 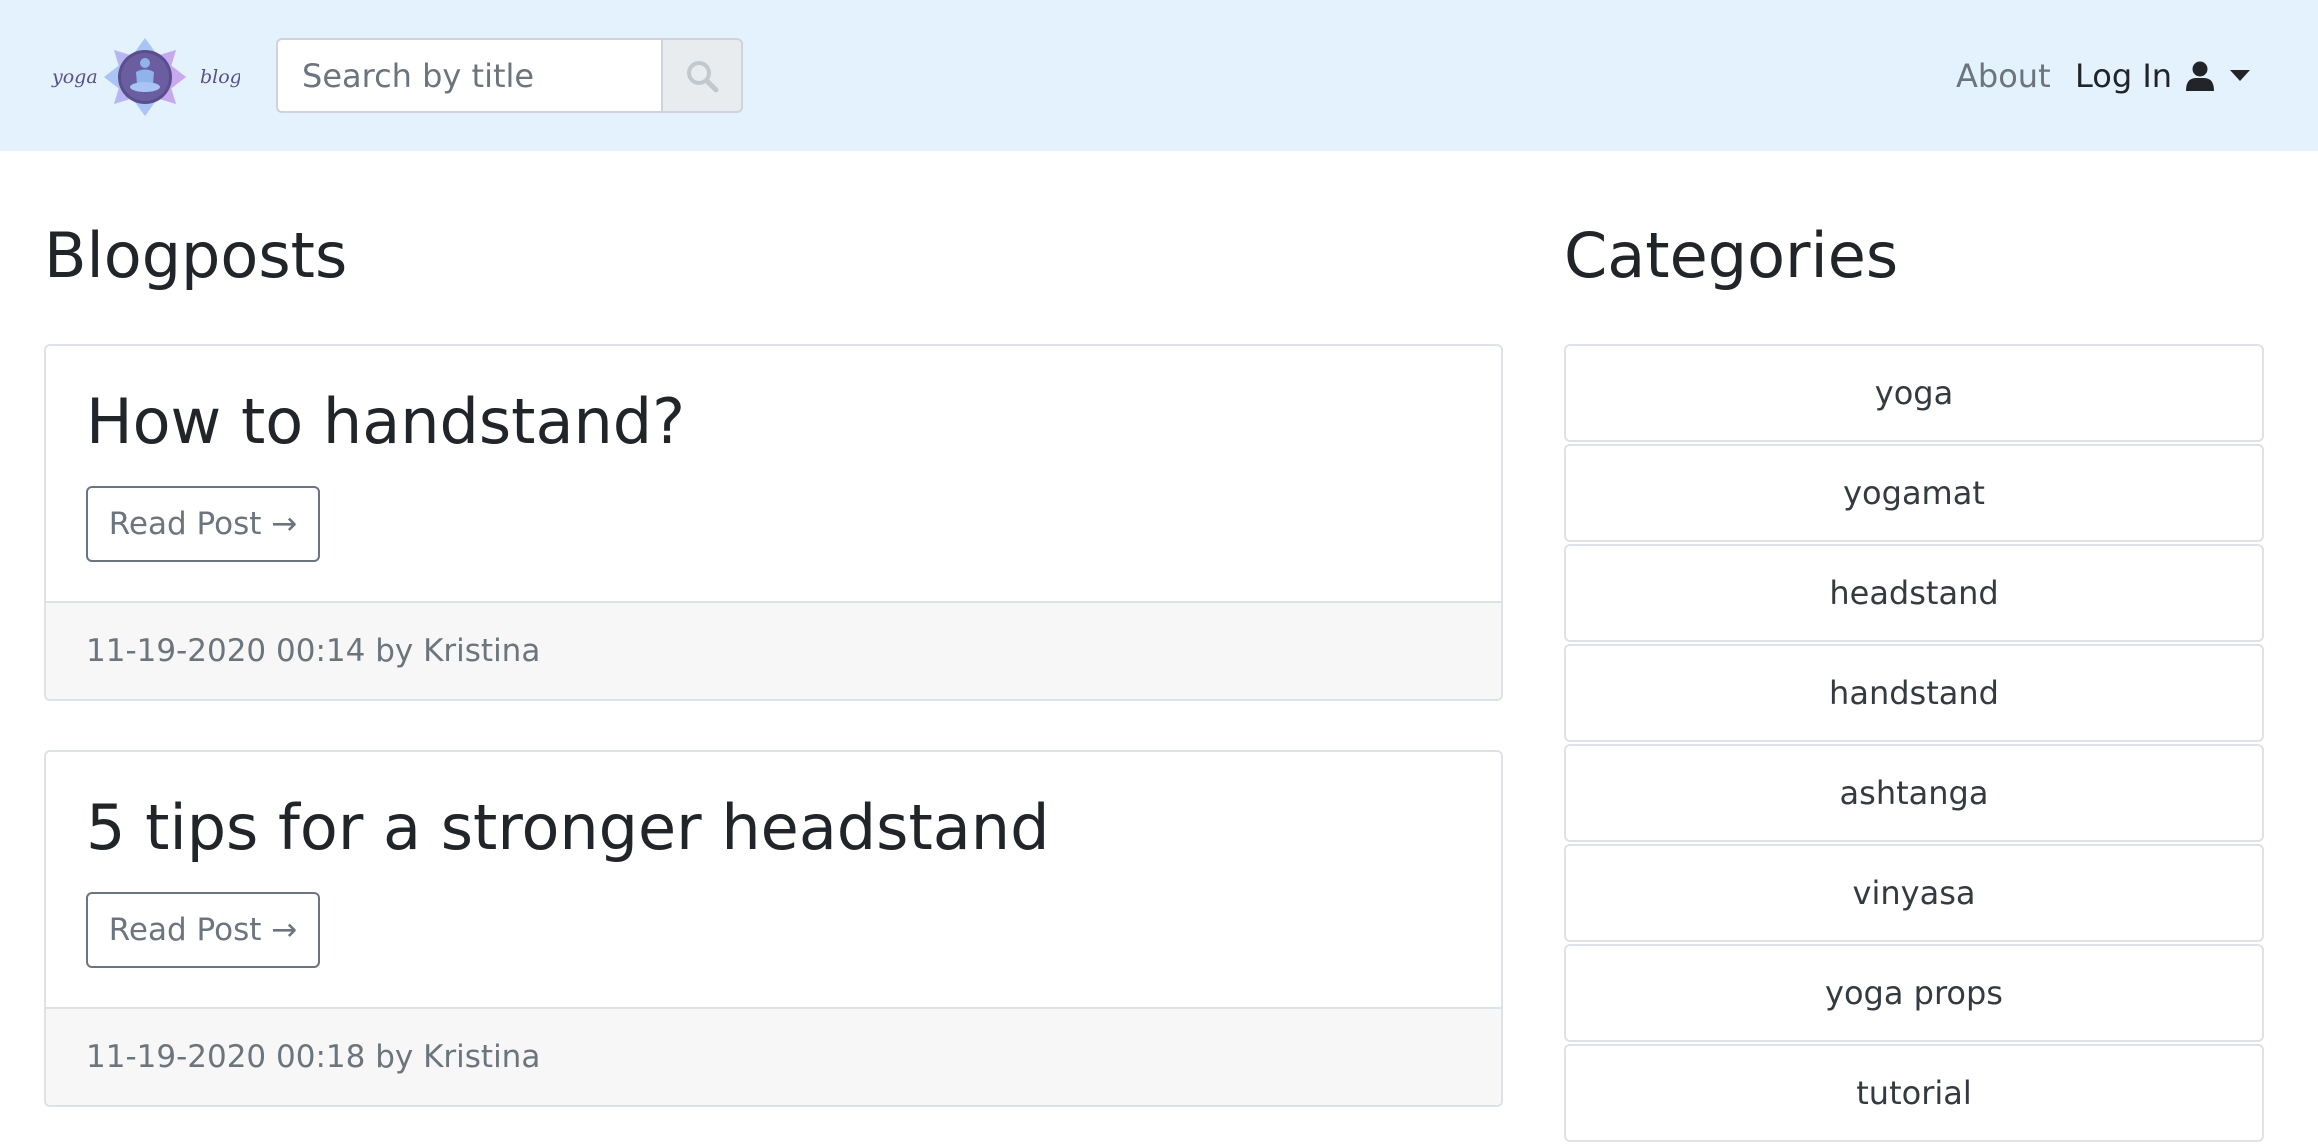 I want to click on category-item-yoga: yoga, so click(x=1914, y=393).